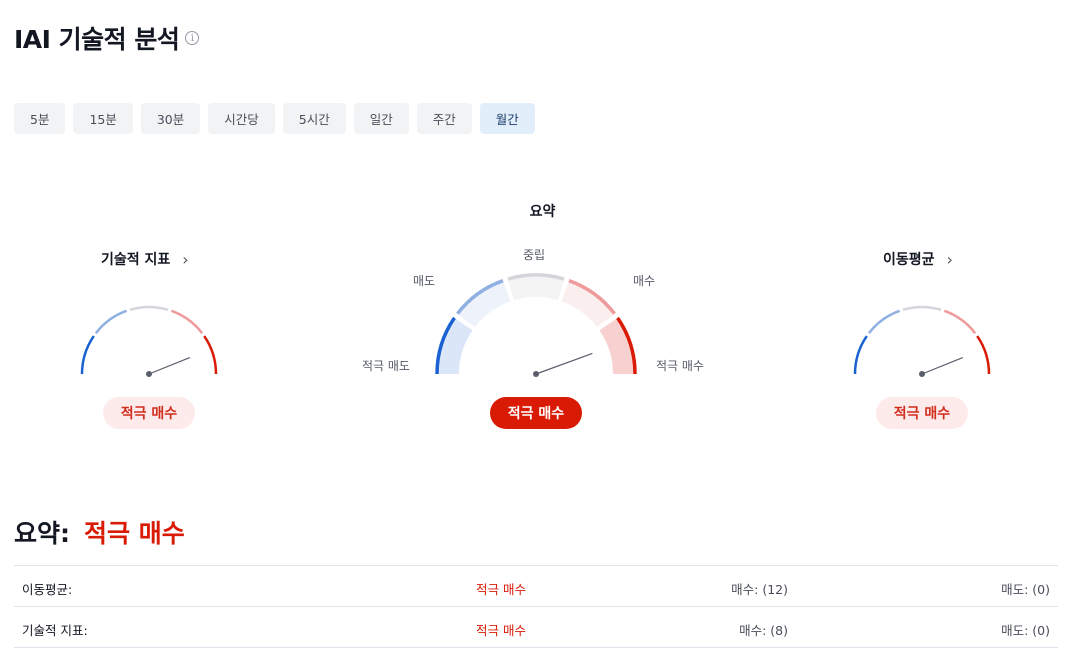  I want to click on label-neutral: 중립, so click(534, 255).